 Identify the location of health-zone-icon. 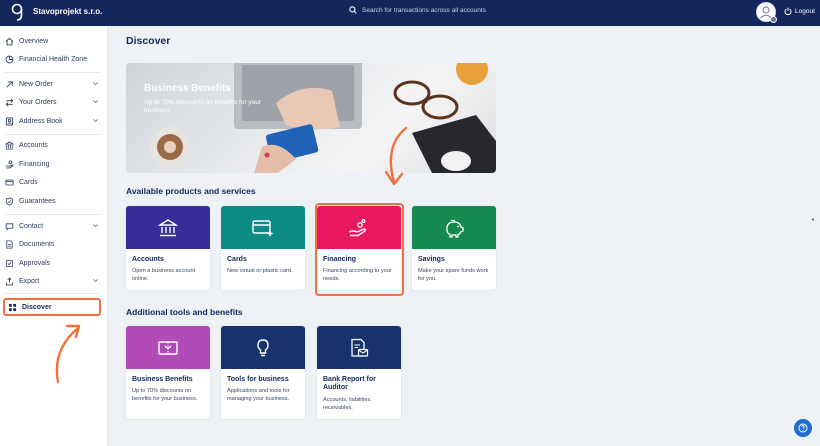
(9, 59).